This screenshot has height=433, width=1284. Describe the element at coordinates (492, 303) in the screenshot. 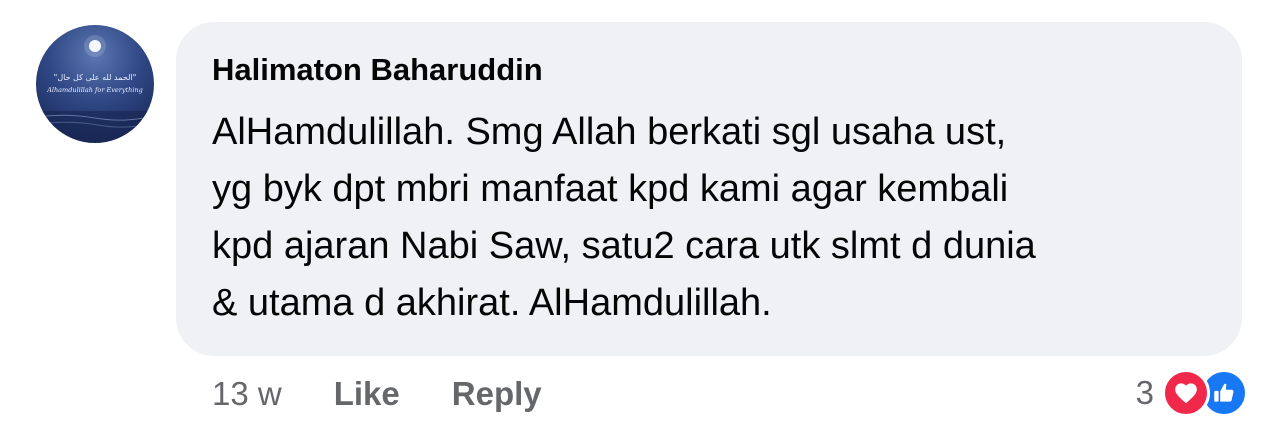

I see `comment-text-line: & utama d akhirat. AlHamdulillah.` at that location.